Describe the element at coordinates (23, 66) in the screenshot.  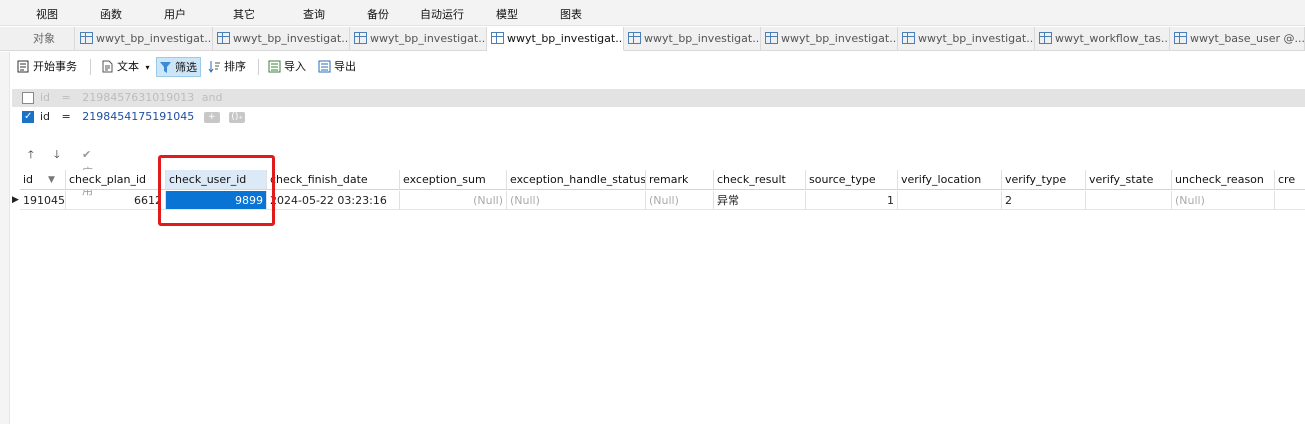
I see `transaction-icon` at that location.